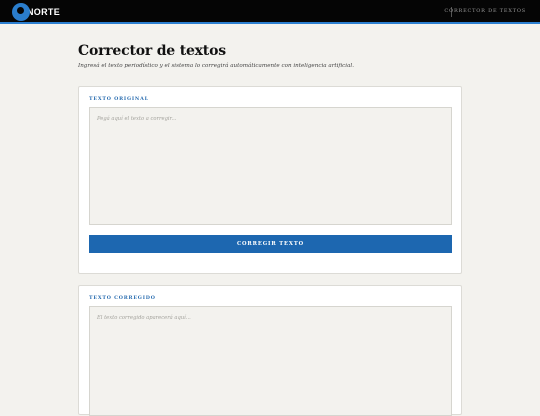  What do you see at coordinates (152, 51) in the screenshot?
I see `page-title: Corrector de textos` at bounding box center [152, 51].